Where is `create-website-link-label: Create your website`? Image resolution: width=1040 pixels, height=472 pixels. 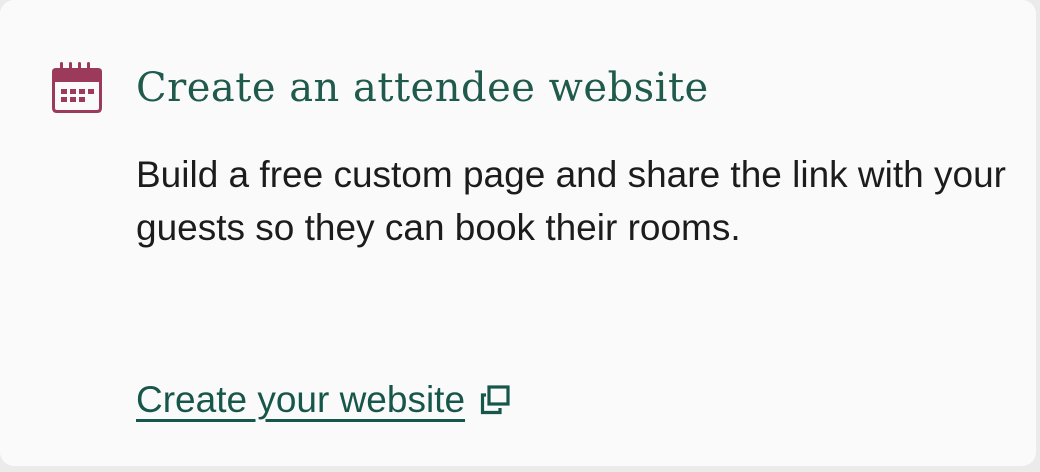
create-website-link-label: Create your website is located at coordinates (301, 399).